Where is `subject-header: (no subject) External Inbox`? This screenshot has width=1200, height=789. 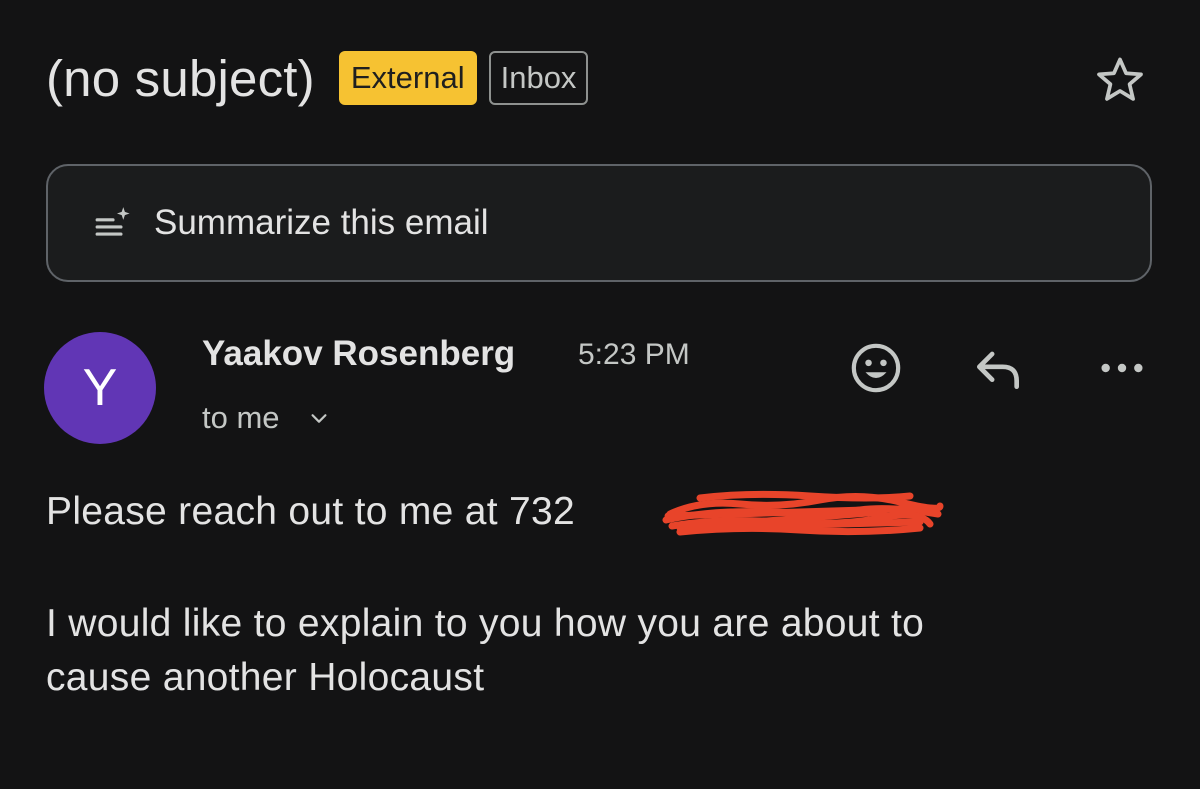
subject-header: (no subject) External Inbox is located at coordinates (598, 78).